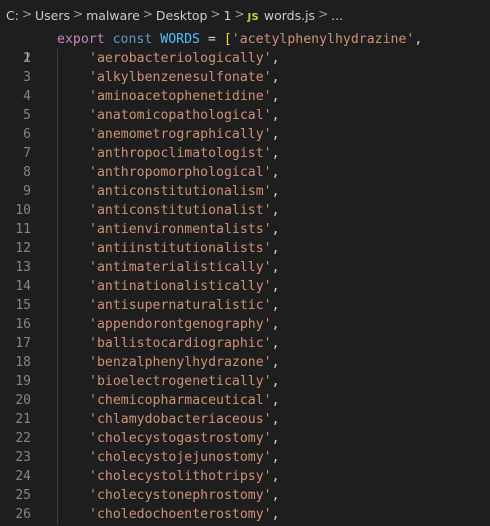 This screenshot has height=526, width=490. What do you see at coordinates (132, 39) in the screenshot?
I see `keyword-const: const` at bounding box center [132, 39].